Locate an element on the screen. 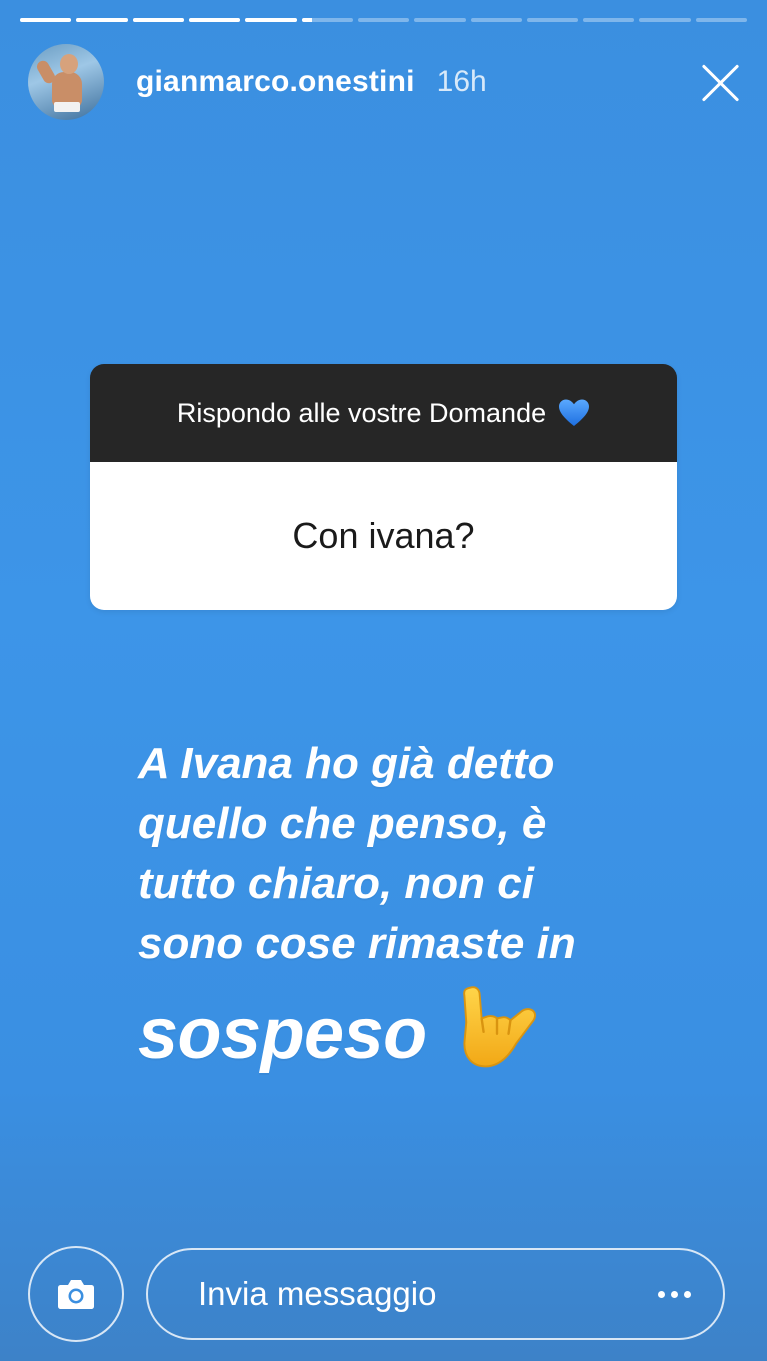 The width and height of the screenshot is (767, 1361). question-text: Con ivana? is located at coordinates (383, 535).